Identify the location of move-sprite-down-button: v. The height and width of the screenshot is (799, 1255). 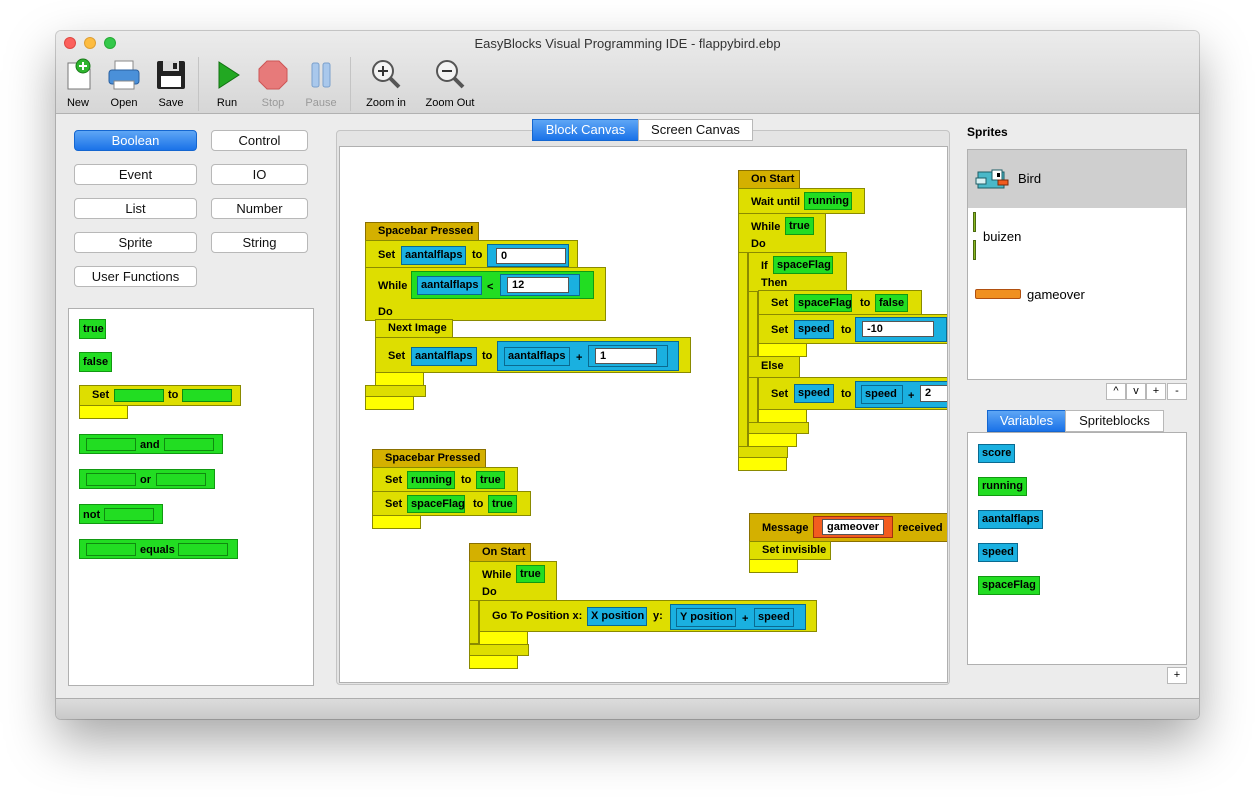
(1136, 391).